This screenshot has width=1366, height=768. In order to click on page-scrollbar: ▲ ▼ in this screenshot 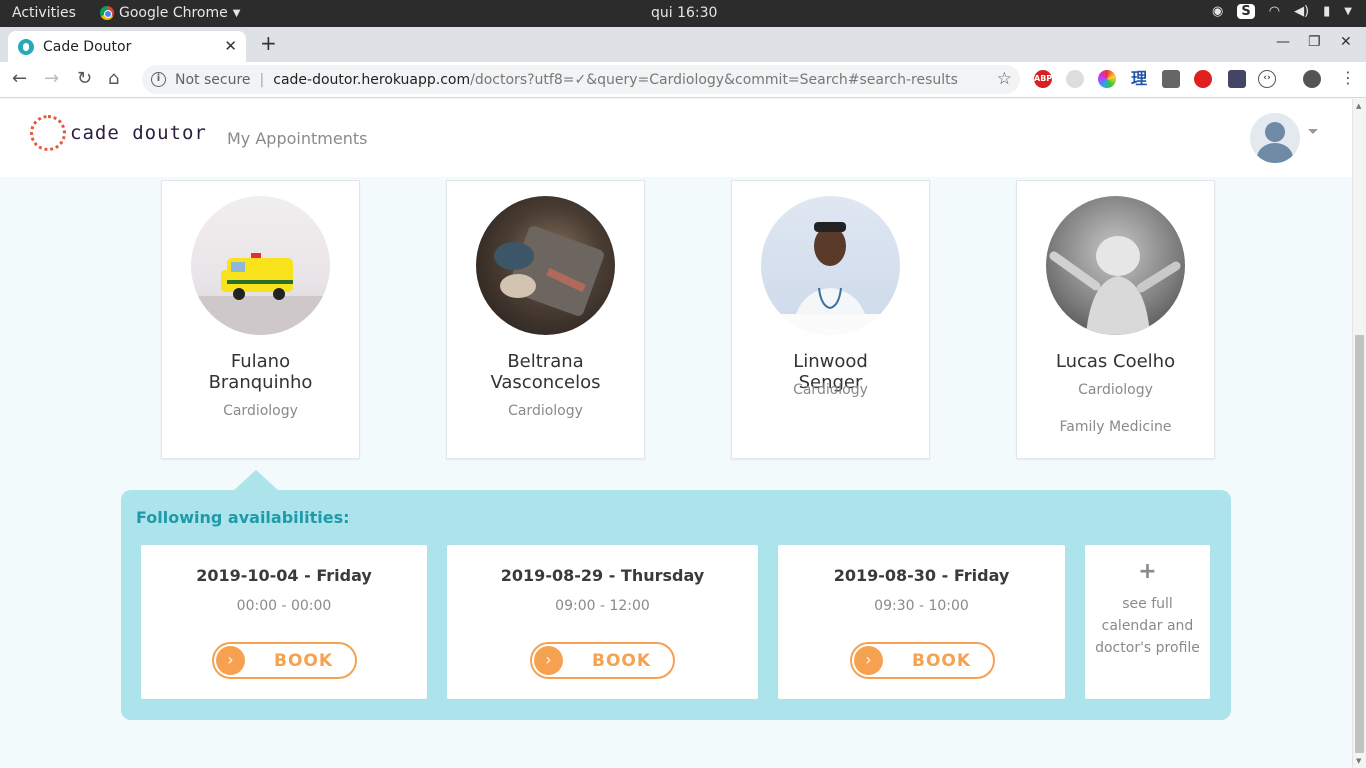, I will do `click(1359, 433)`.